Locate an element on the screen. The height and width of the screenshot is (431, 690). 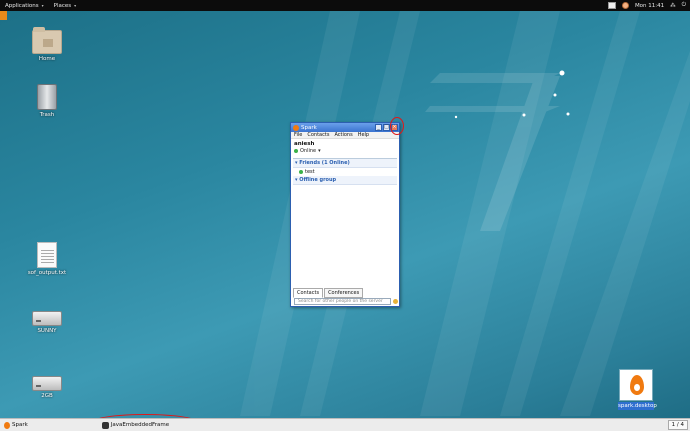
java-app-icon is located at coordinates (105, 425).